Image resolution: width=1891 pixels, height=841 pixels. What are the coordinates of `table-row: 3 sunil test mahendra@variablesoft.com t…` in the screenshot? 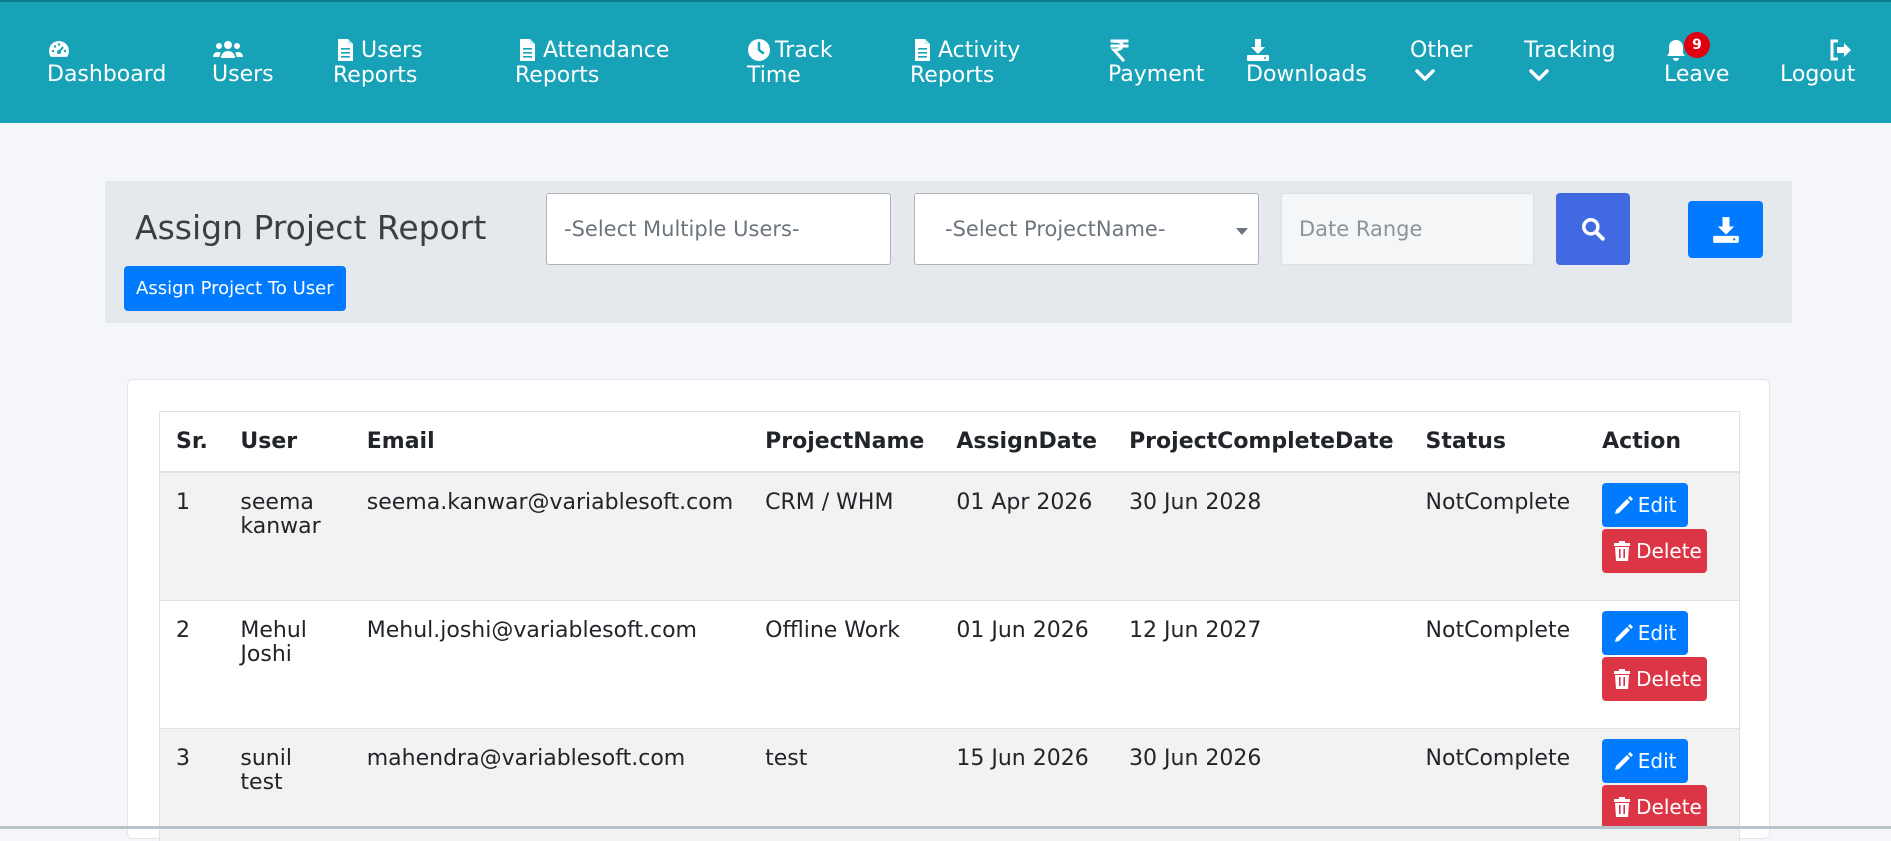 It's located at (949, 784).